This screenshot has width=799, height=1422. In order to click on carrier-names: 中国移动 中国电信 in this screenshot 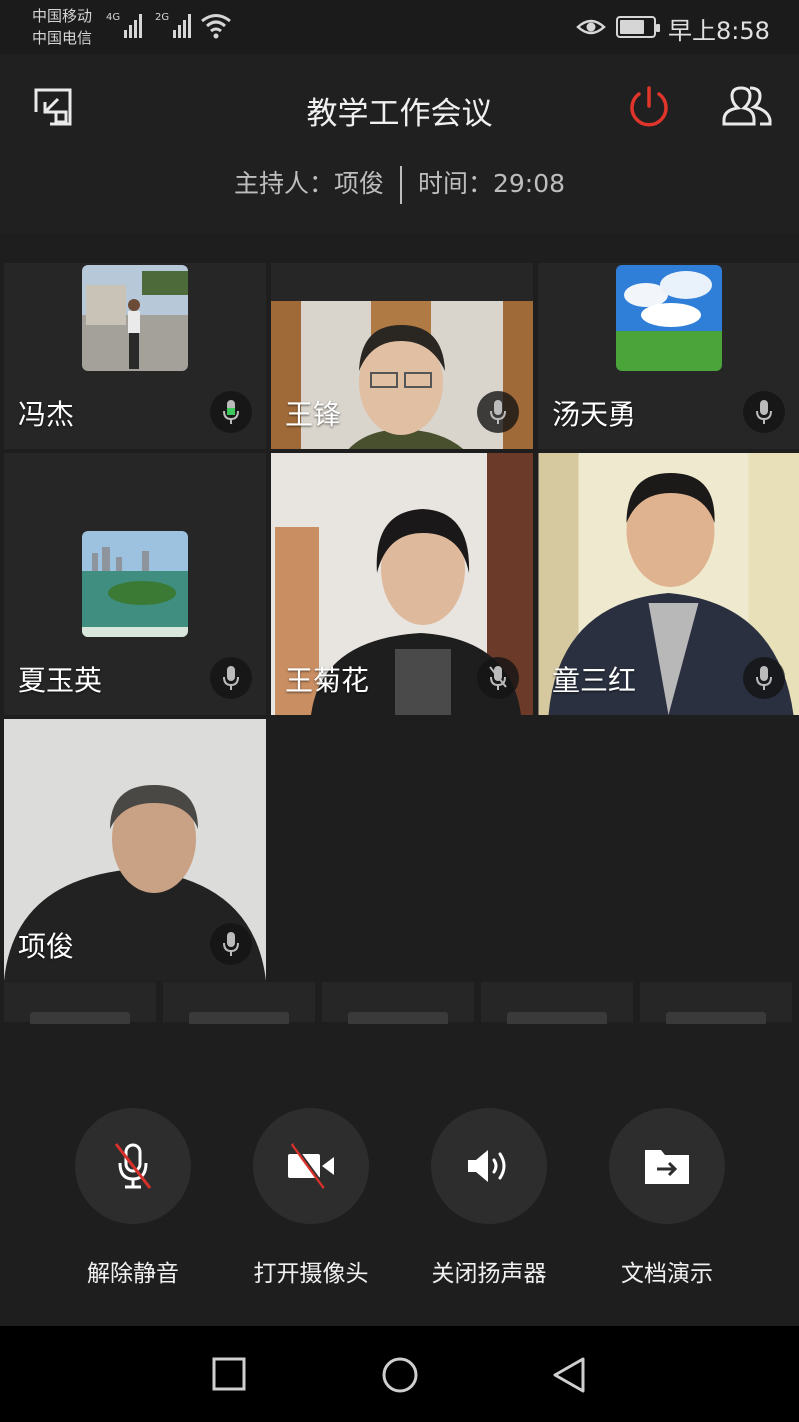, I will do `click(62, 27)`.